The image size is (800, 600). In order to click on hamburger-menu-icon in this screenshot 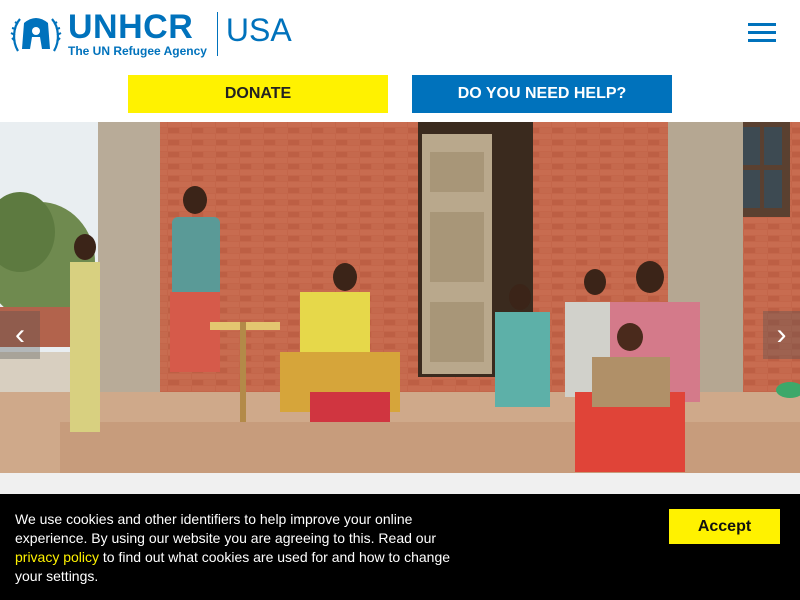, I will do `click(762, 33)`.